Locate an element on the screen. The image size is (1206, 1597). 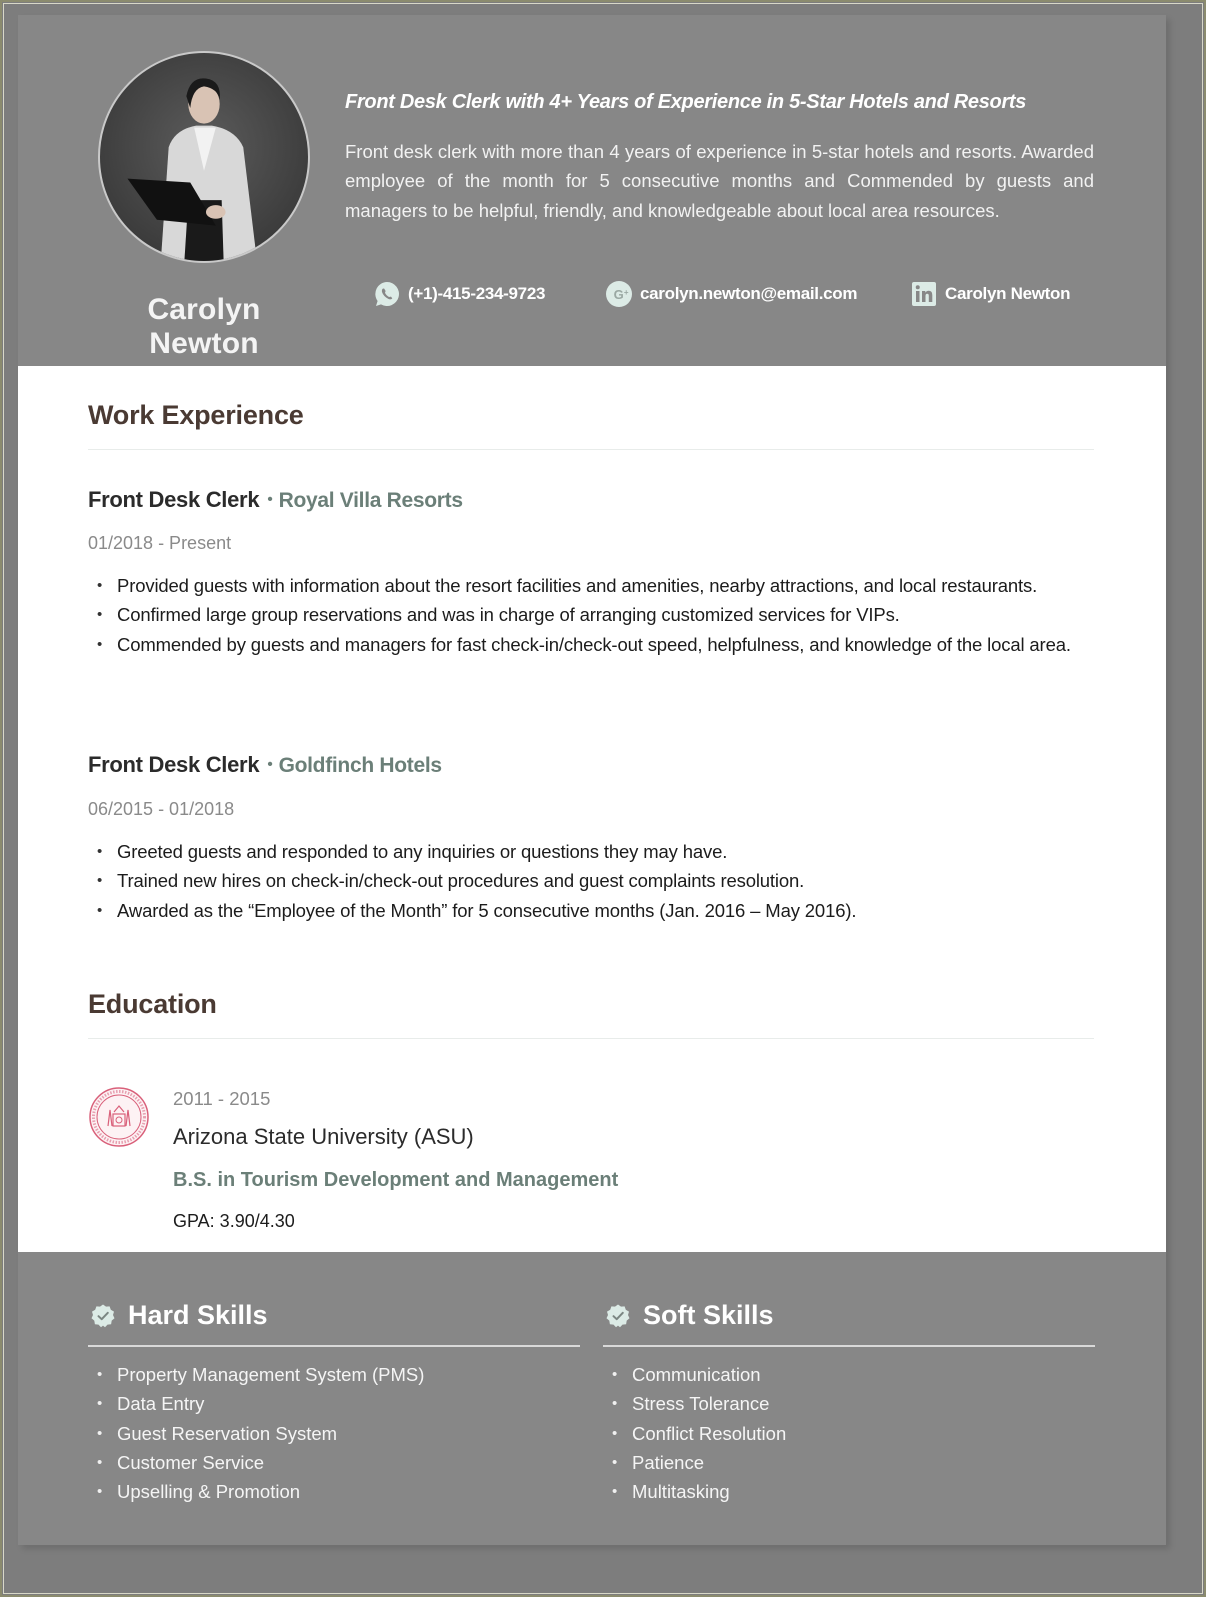
whatsapp-icon is located at coordinates (387, 294).